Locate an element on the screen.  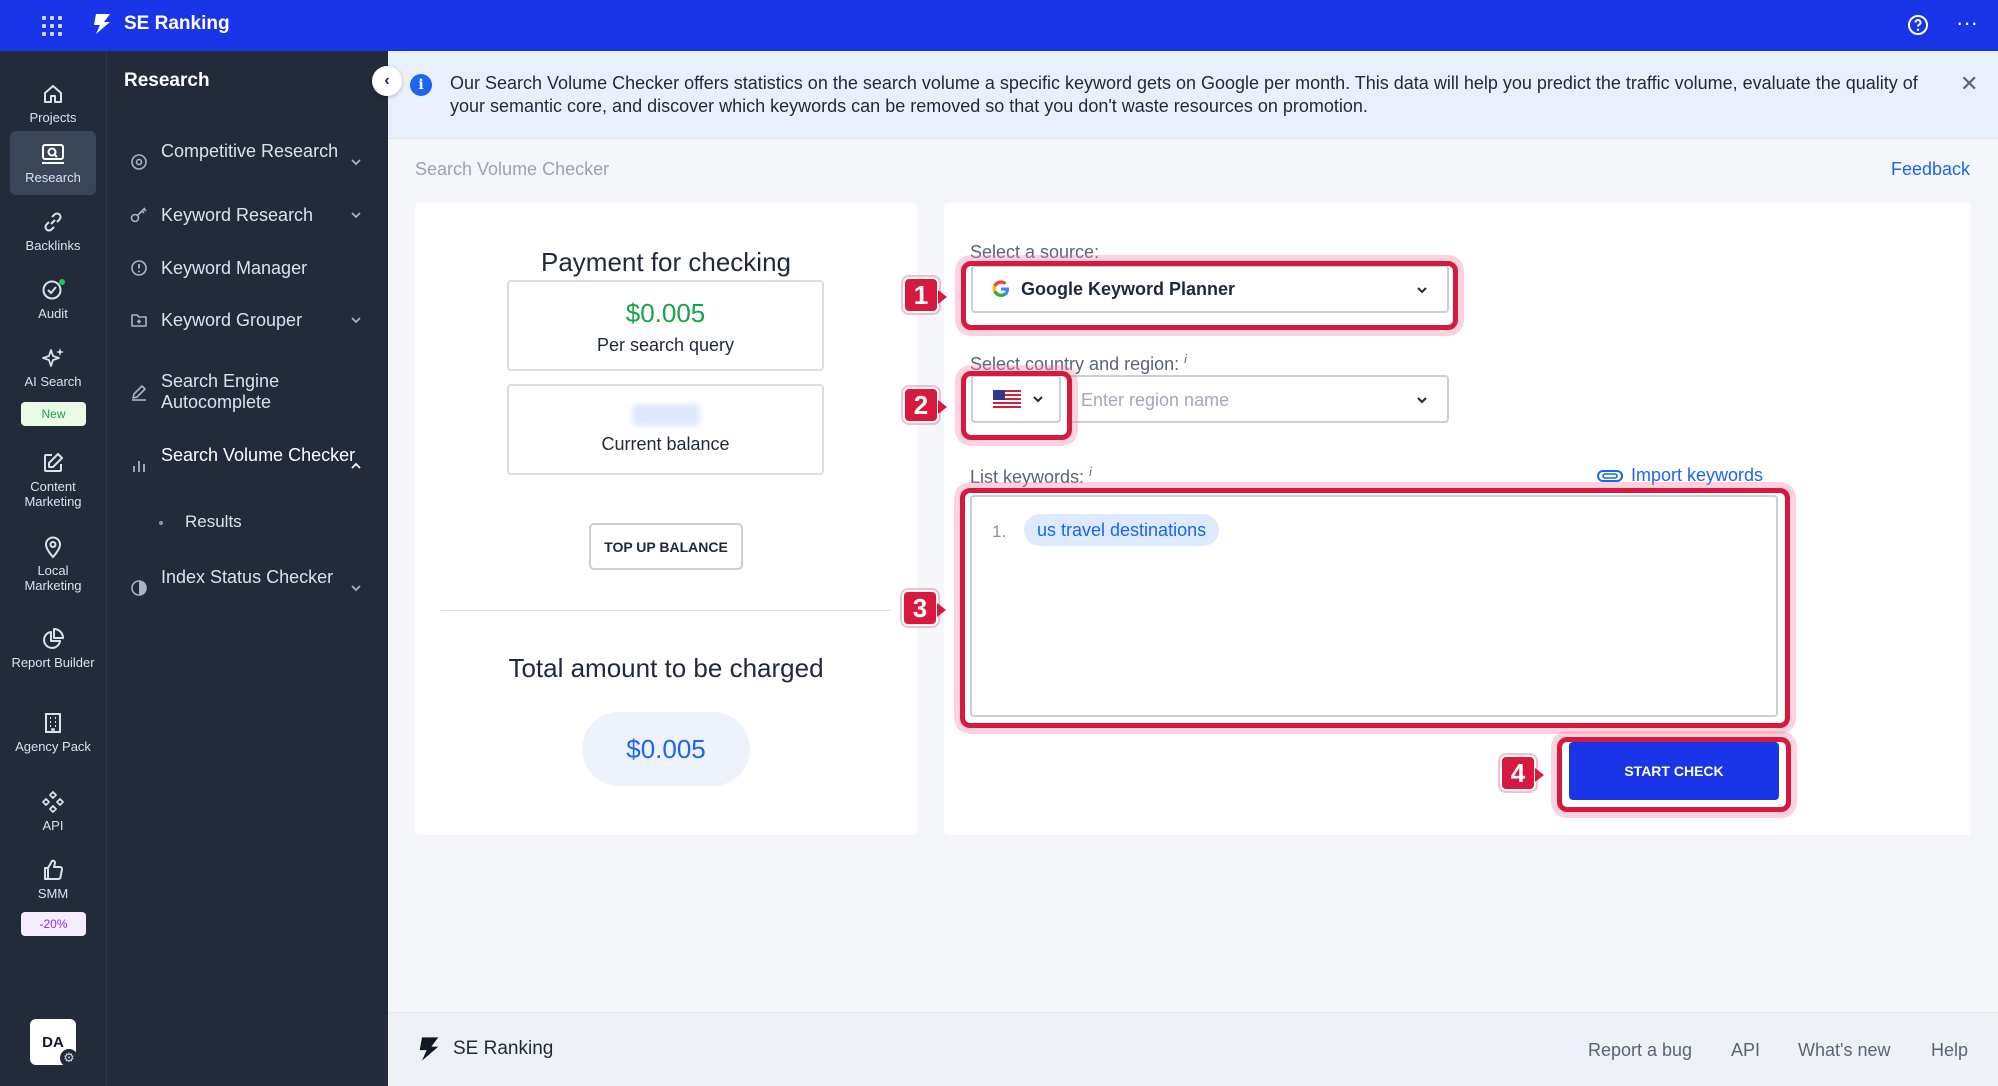
sidebar-subitem-results: Results is located at coordinates (213, 522).